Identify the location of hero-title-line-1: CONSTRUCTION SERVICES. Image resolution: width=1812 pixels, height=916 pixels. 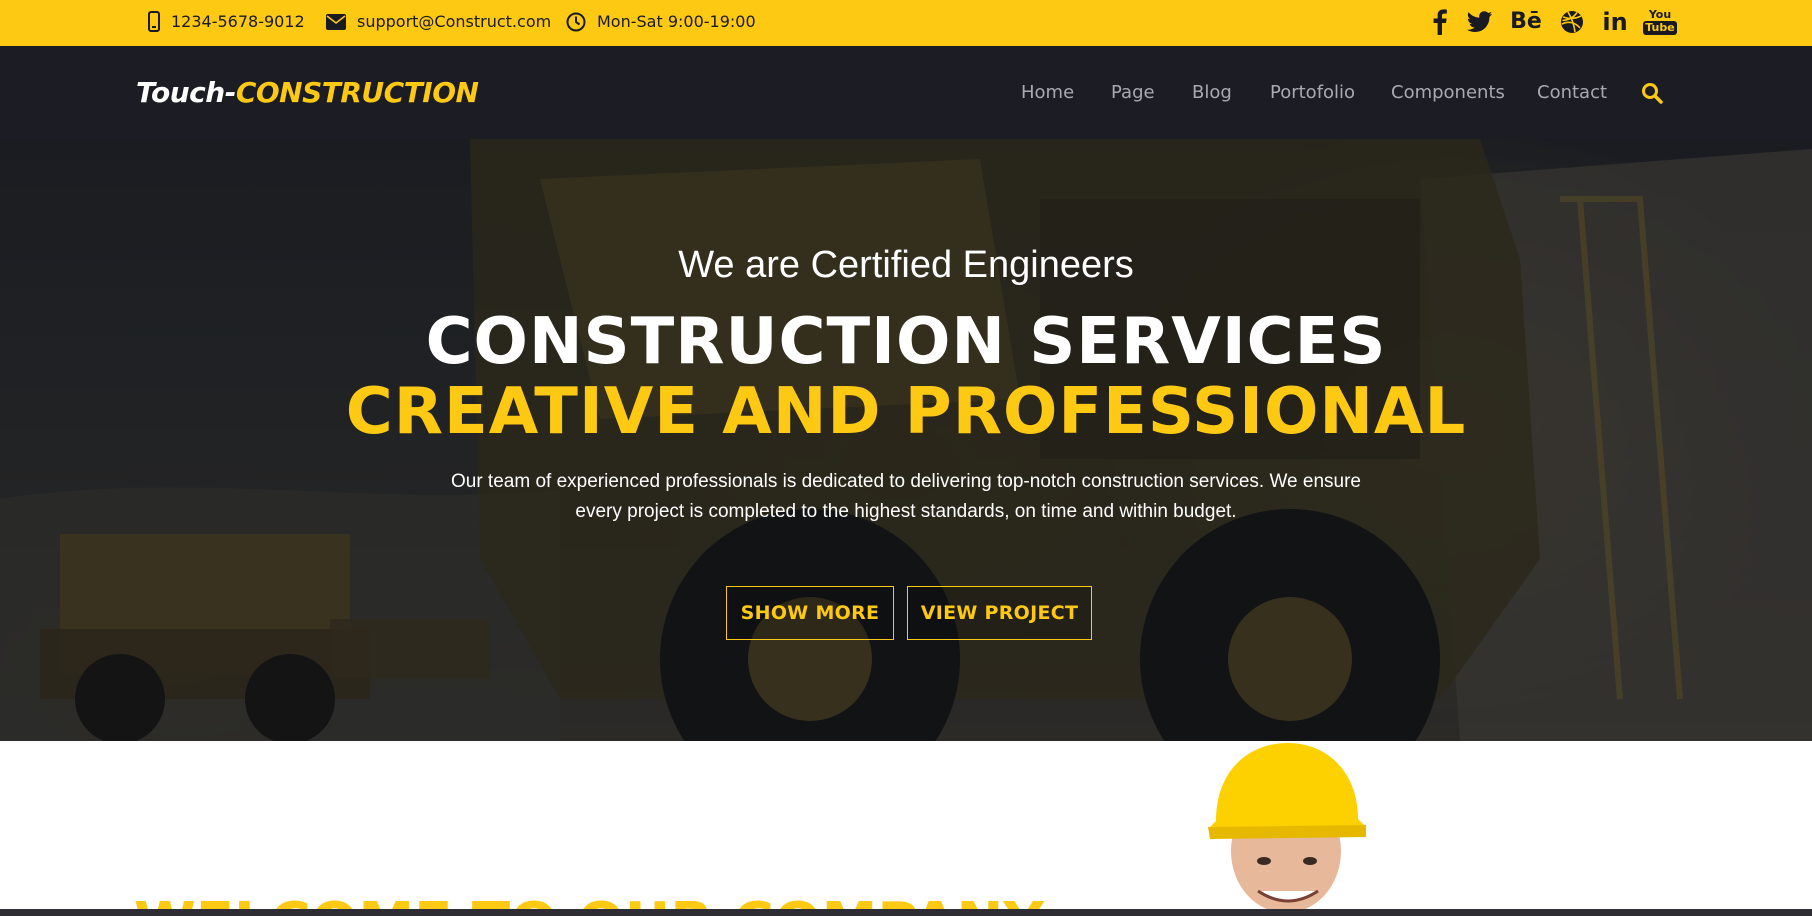
(906, 342).